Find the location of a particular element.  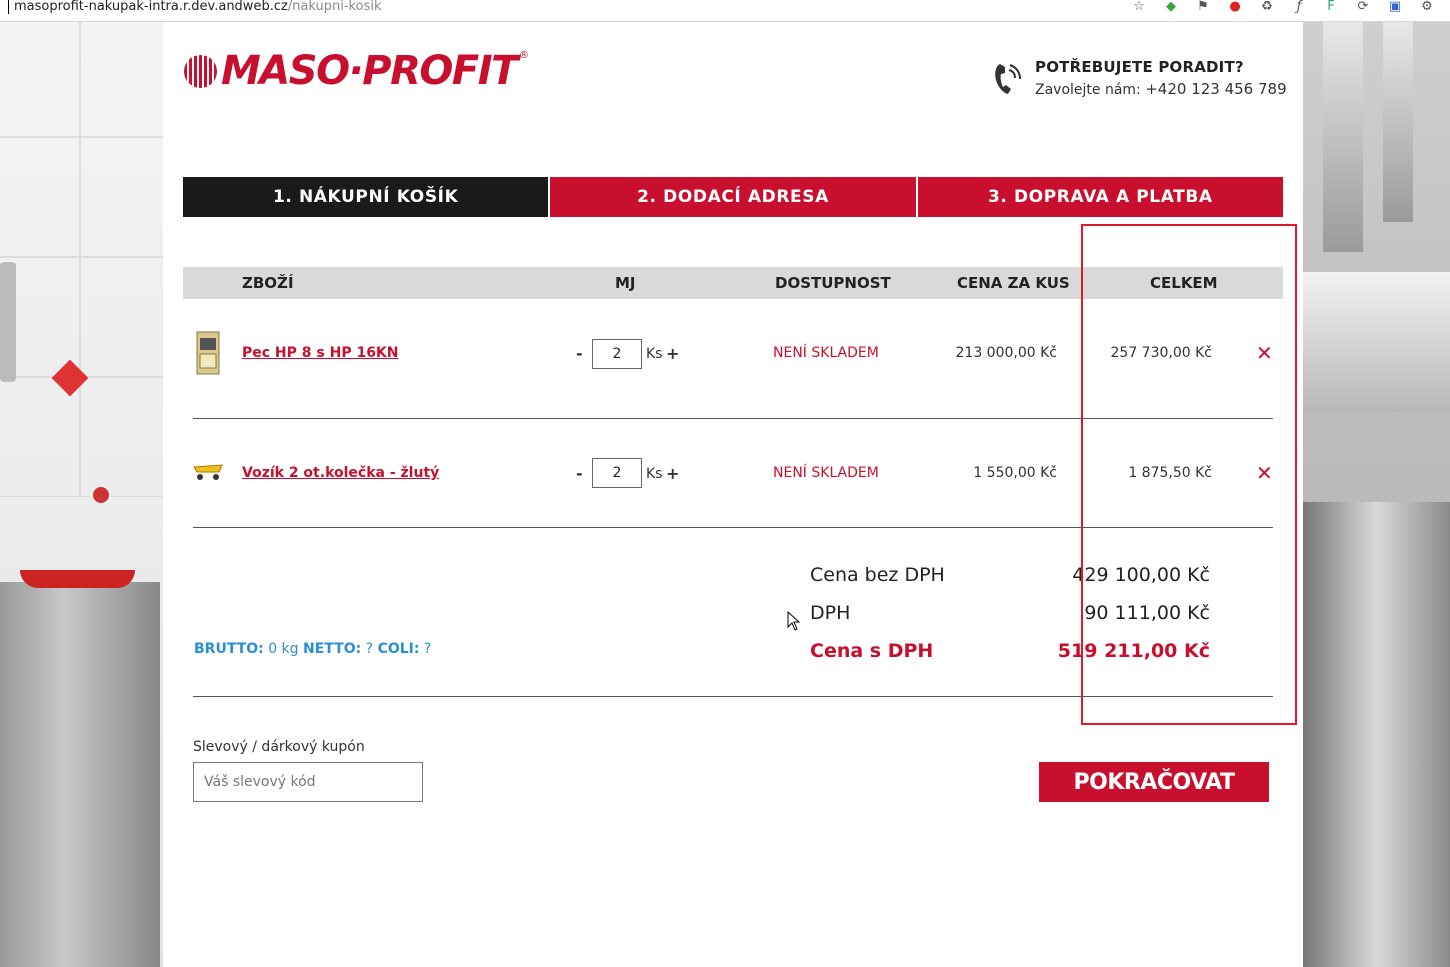

bookmark-star-icon: ☆ is located at coordinates (1139, 7).